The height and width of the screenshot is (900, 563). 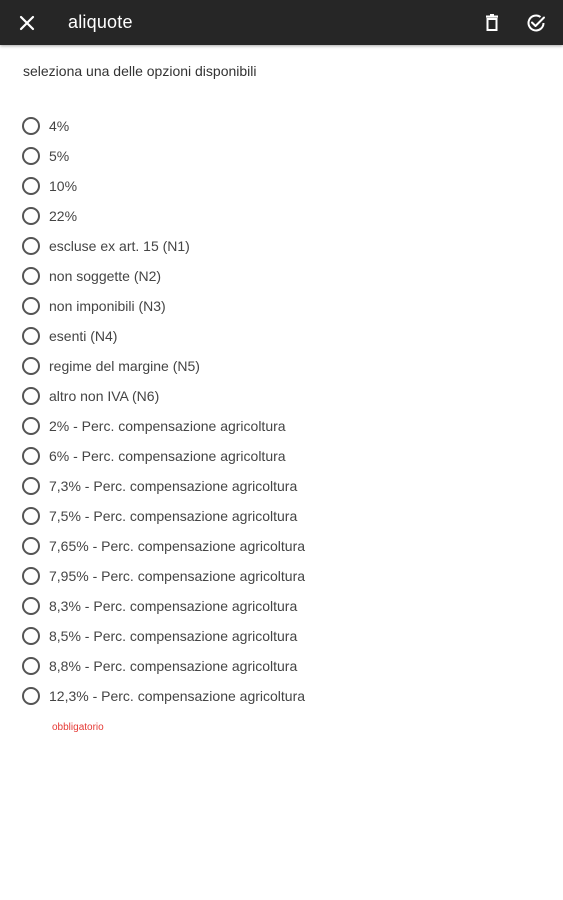 What do you see at coordinates (281, 216) in the screenshot?
I see `radio-option: 22%` at bounding box center [281, 216].